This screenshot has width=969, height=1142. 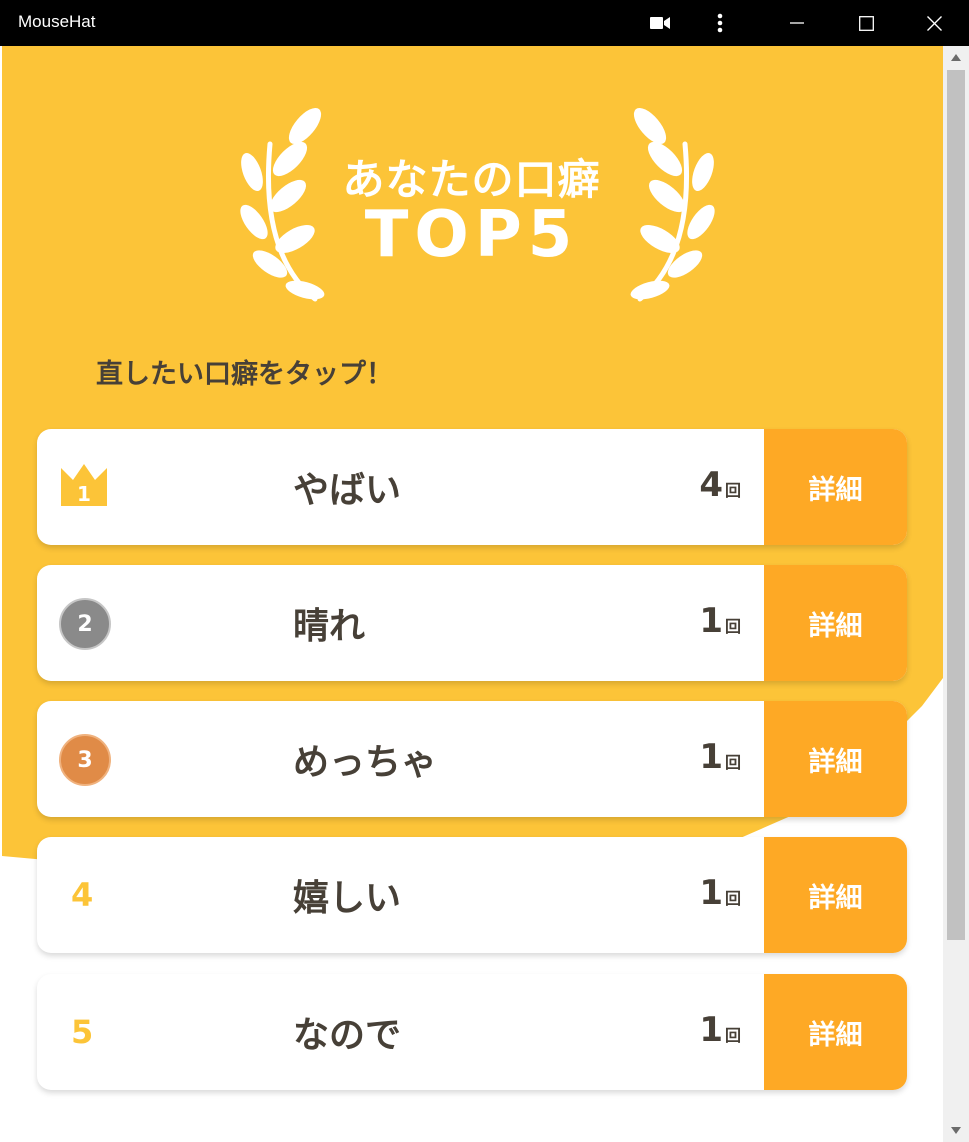 I want to click on ranking-card-1: 1 やばい 4回 詳細, so click(x=472, y=487).